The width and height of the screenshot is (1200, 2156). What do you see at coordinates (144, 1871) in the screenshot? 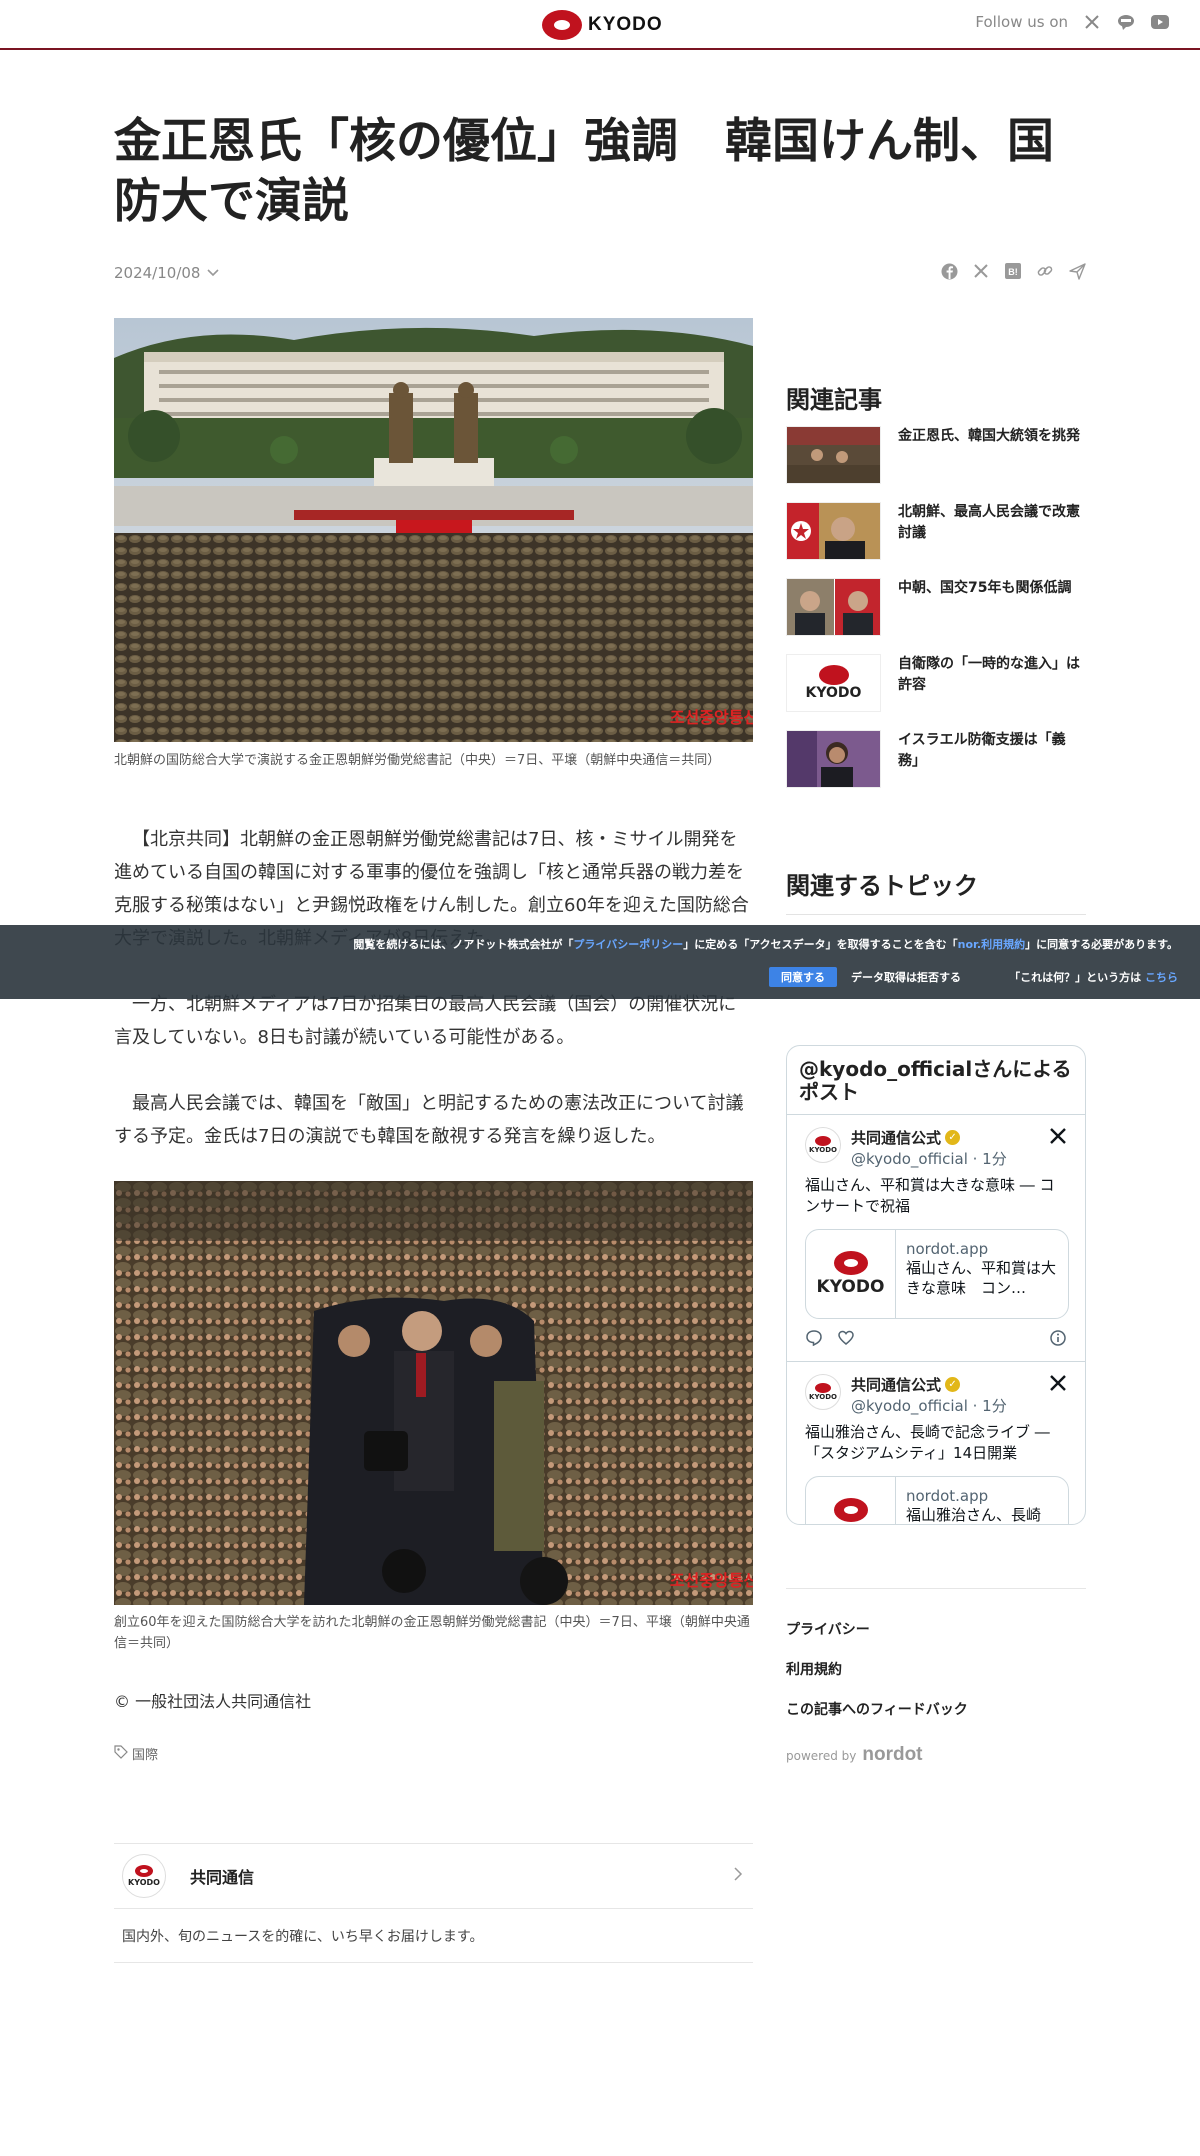
I see `publisher-avatar-mark` at bounding box center [144, 1871].